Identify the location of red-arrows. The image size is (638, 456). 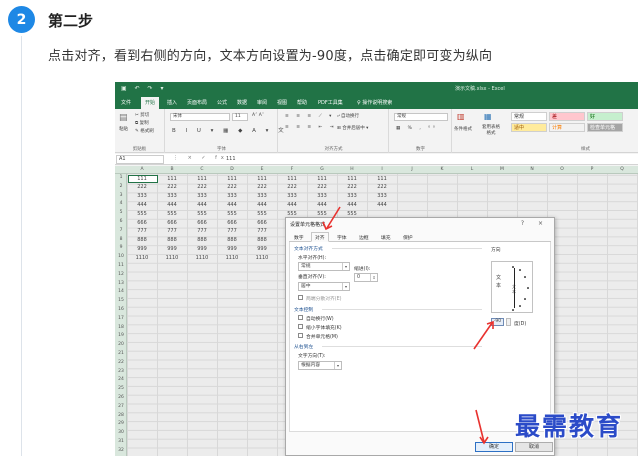
(408, 325).